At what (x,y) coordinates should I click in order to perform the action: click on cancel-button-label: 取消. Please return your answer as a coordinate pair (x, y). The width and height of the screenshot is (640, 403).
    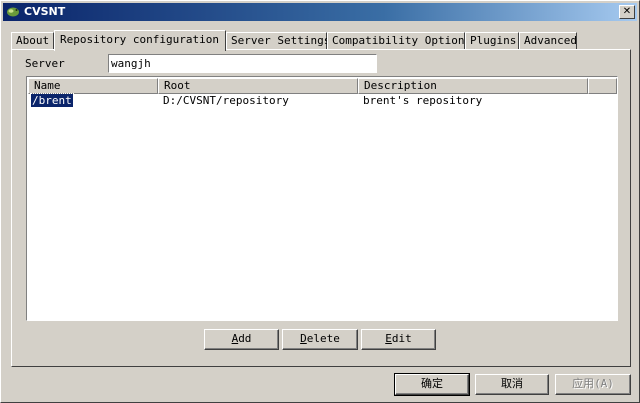
    Looking at the image, I should click on (512, 383).